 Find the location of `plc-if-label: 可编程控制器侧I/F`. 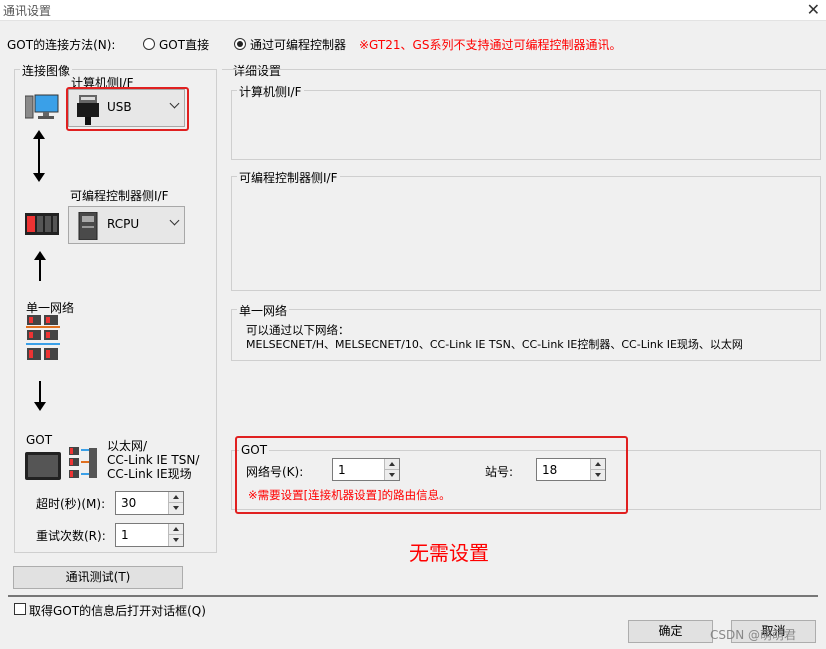

plc-if-label: 可编程控制器侧I/F is located at coordinates (119, 196).